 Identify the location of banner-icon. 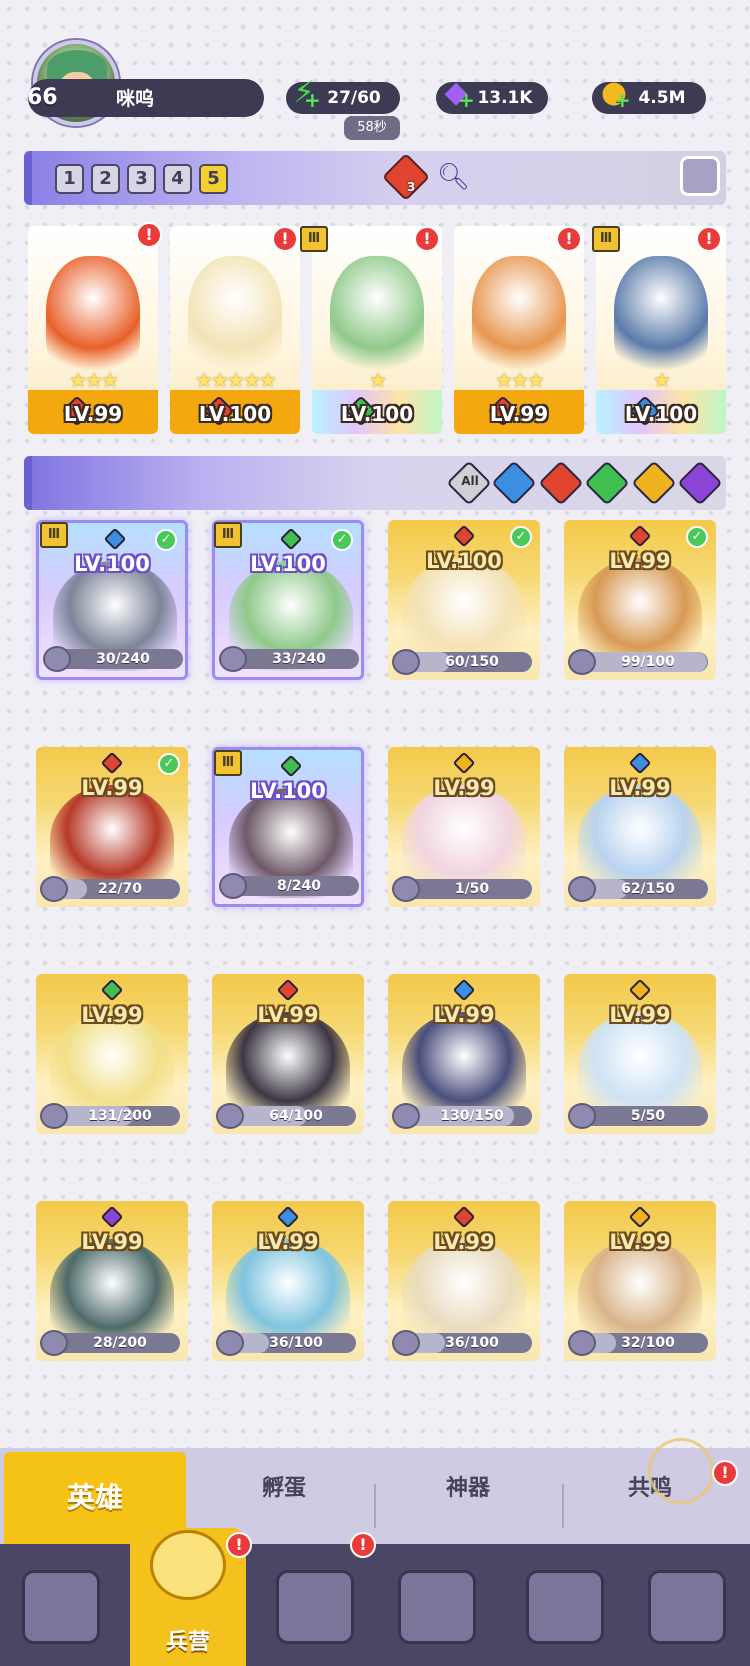
(687, 1607).